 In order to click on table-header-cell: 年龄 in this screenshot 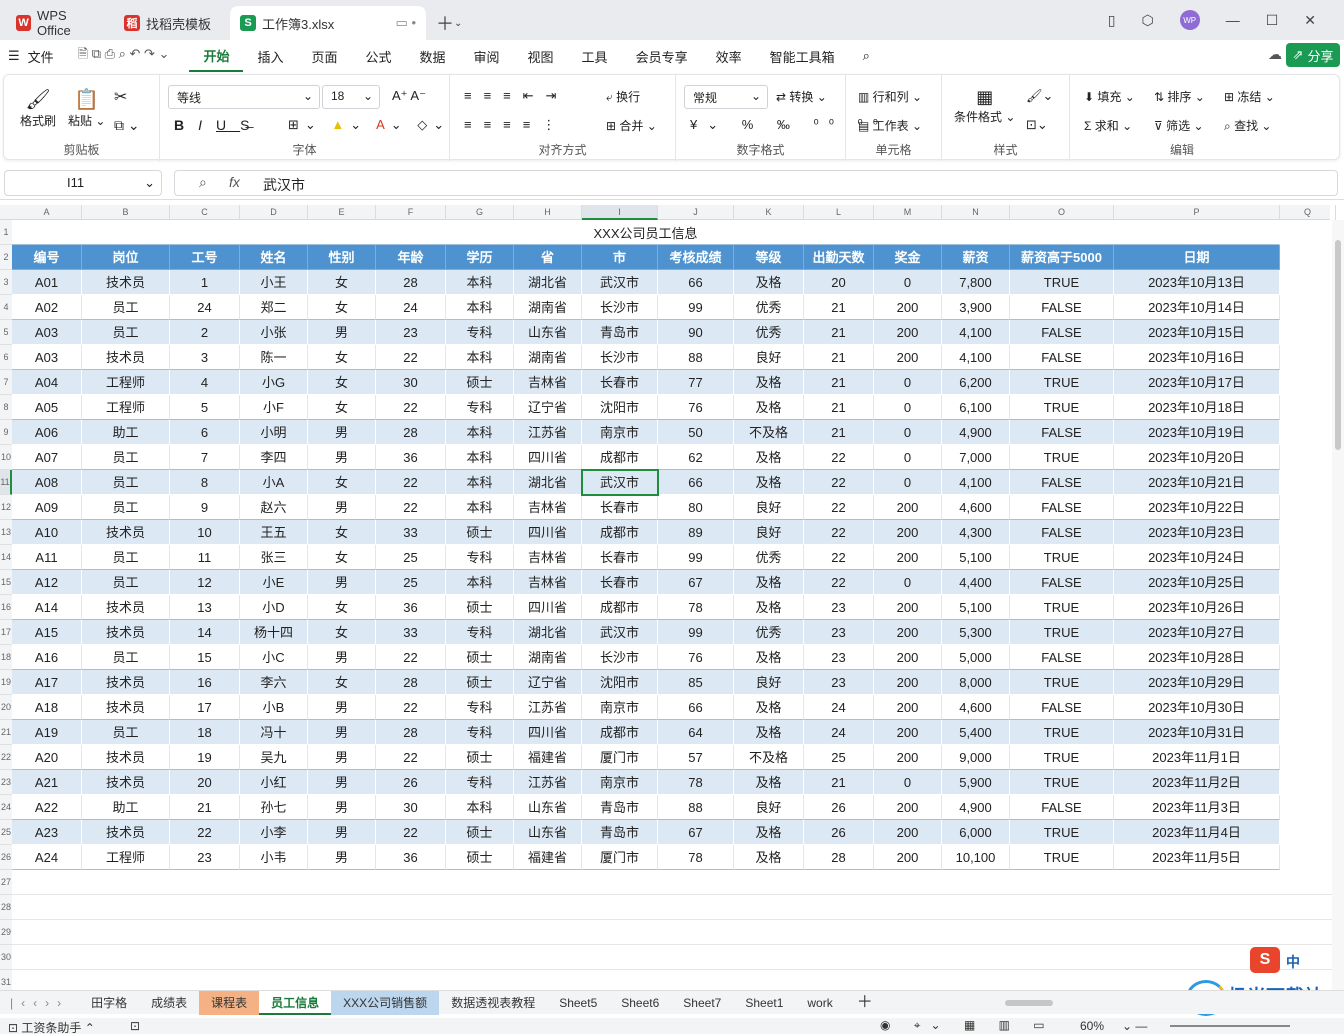, I will do `click(411, 257)`.